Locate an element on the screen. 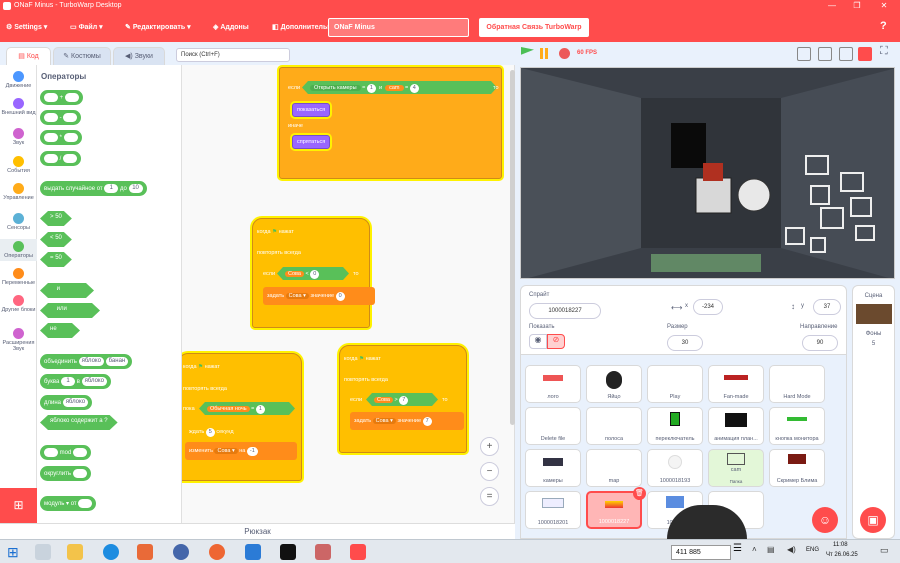 The image size is (900, 563). maximize-button: ❐ is located at coordinates (857, 5).